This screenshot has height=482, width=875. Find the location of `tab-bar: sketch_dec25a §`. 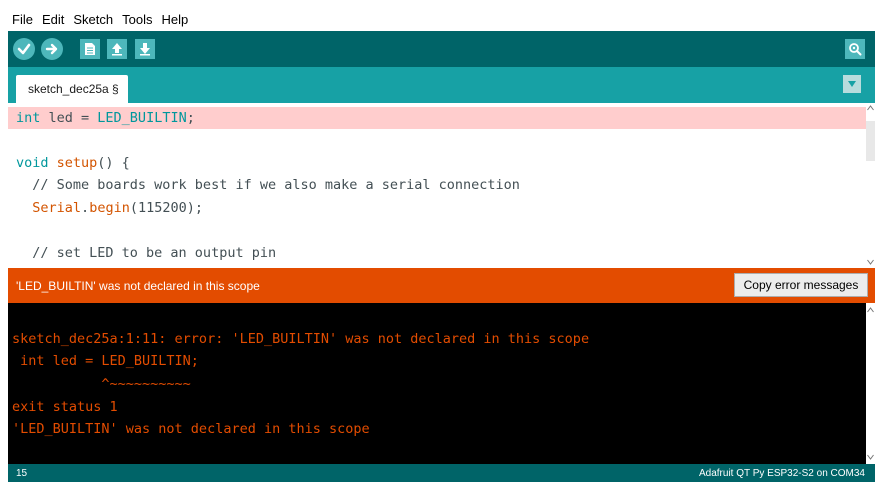

tab-bar: sketch_dec25a § is located at coordinates (441, 85).